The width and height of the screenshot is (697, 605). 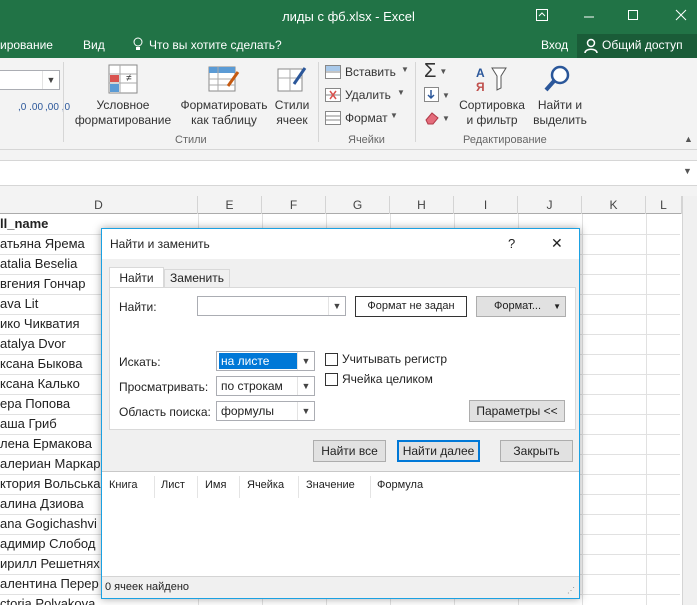 I want to click on expand-formula-bar-icon: ▼, so click(x=687, y=171).